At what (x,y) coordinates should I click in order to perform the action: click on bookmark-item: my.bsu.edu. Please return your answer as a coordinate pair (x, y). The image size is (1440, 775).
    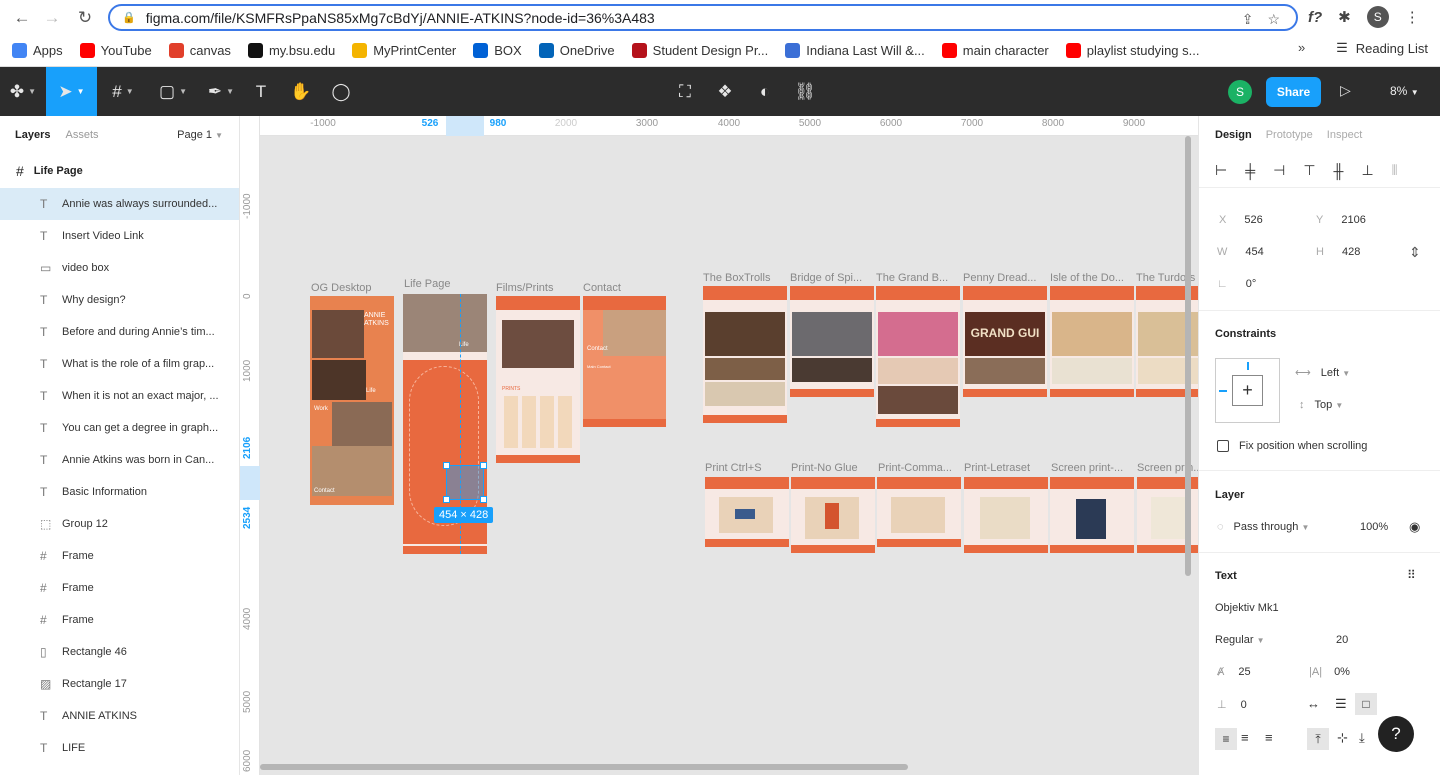
    Looking at the image, I should click on (291, 50).